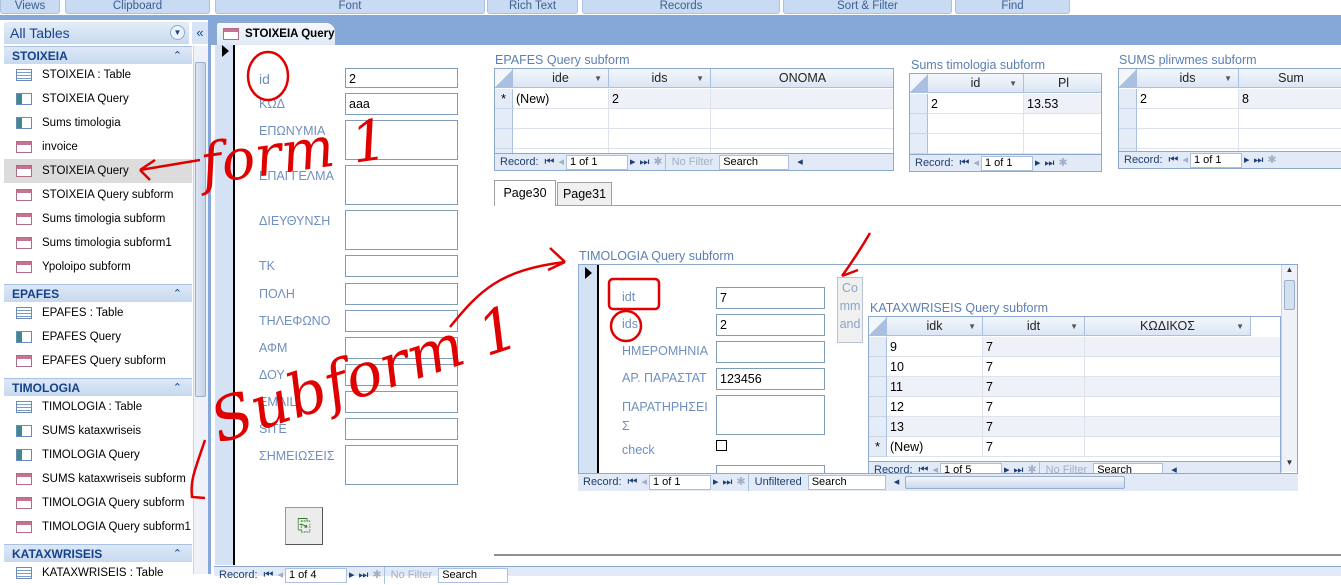 The image size is (1341, 585). Describe the element at coordinates (268, 76) in the screenshot. I see `annotation-circle-id` at that location.